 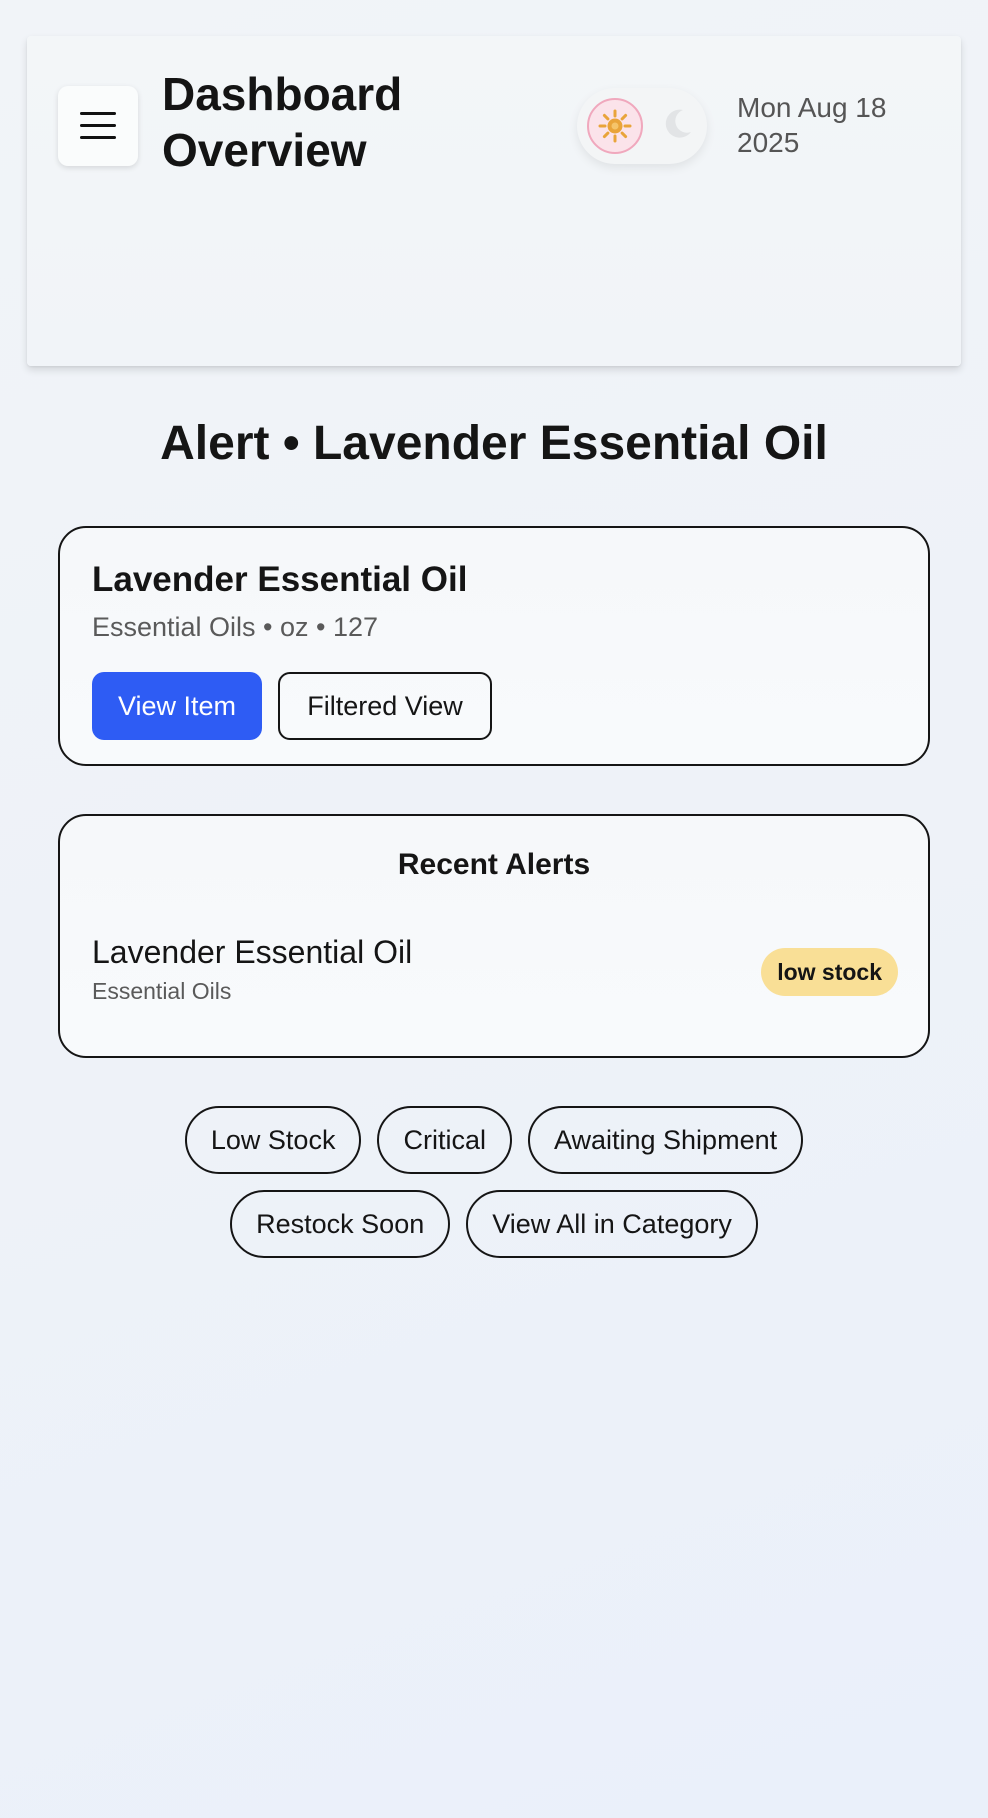 I want to click on sun-icon, so click(x=615, y=126).